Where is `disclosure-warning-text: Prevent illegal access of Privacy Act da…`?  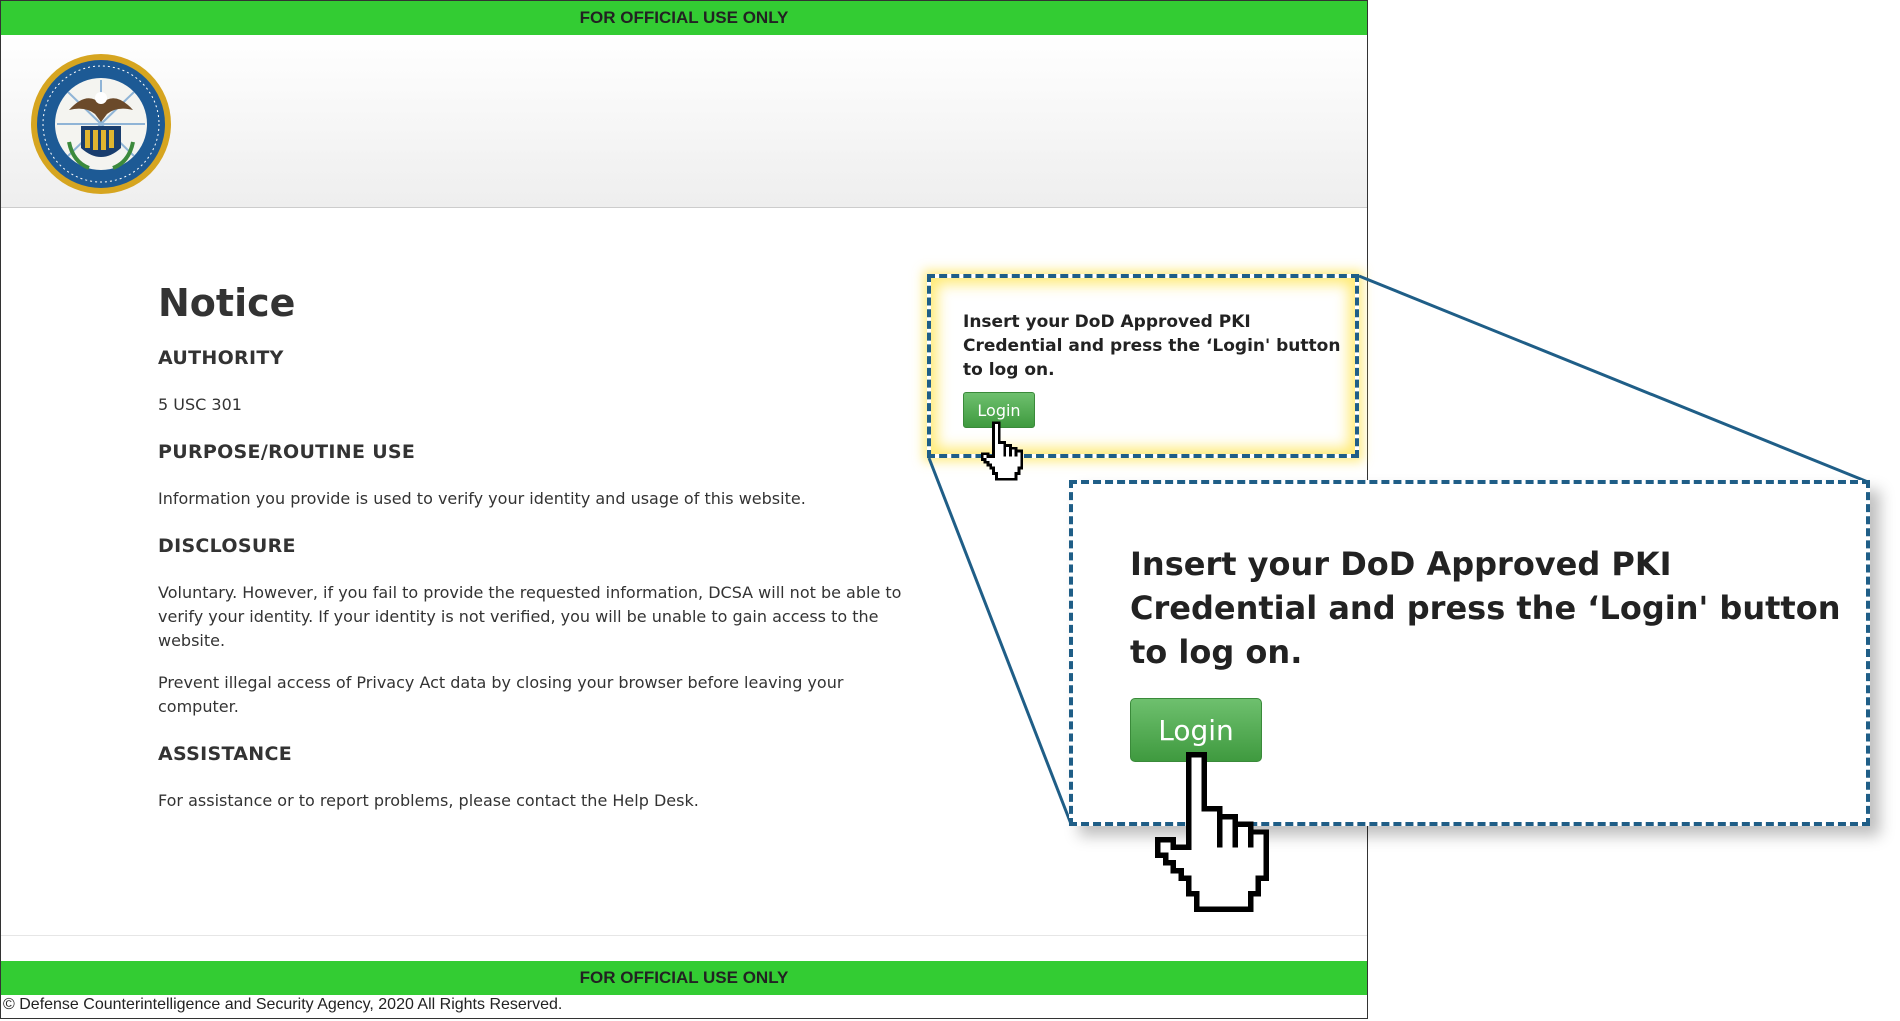
disclosure-warning-text: Prevent illegal access of Privacy Act da… is located at coordinates (501, 694).